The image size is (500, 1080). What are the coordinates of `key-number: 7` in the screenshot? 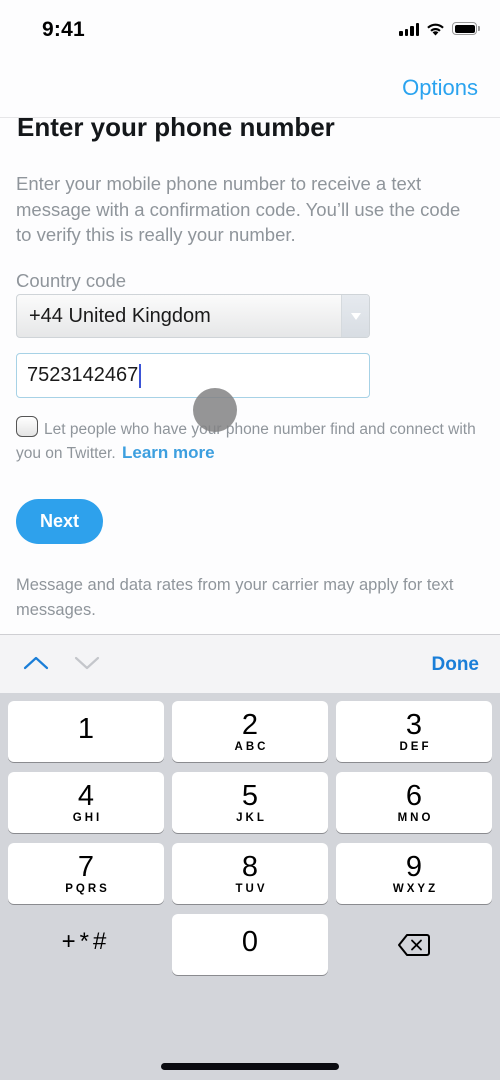 It's located at (86, 867).